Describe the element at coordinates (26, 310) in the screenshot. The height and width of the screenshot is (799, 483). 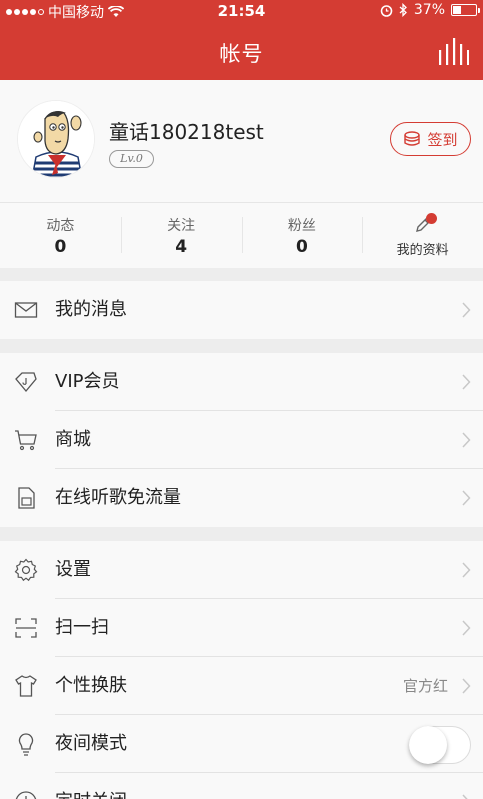
I see `envelope-icon` at that location.